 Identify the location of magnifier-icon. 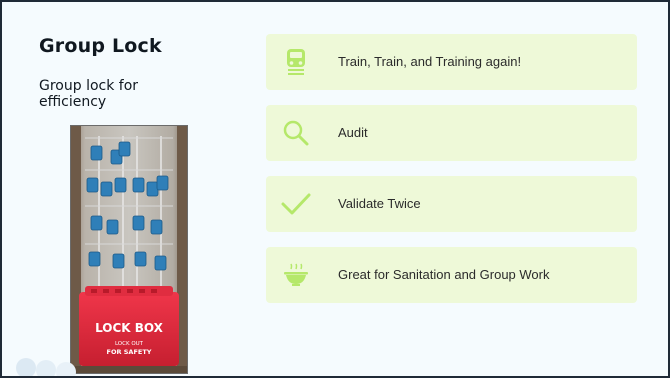
(296, 133).